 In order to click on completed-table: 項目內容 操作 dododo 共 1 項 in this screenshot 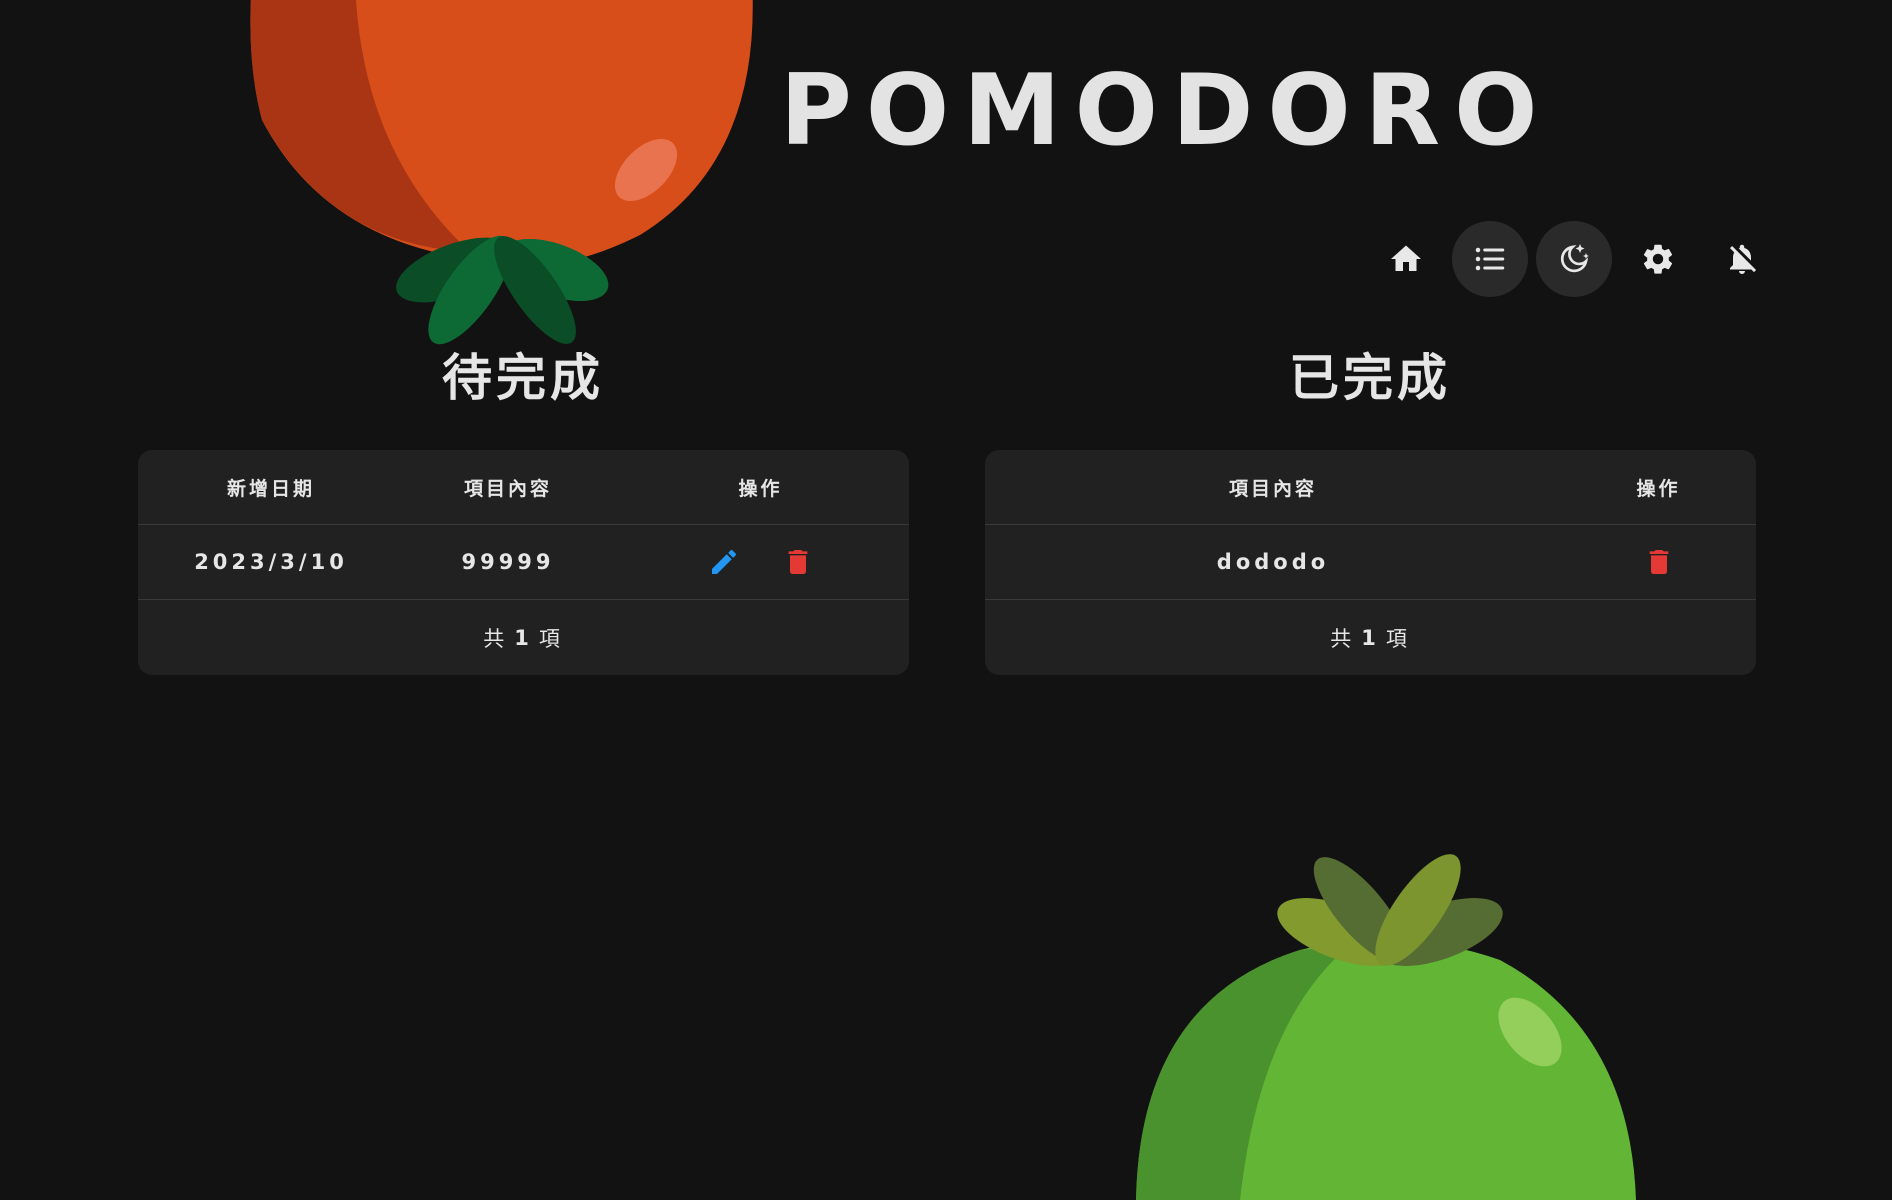, I will do `click(1370, 562)`.